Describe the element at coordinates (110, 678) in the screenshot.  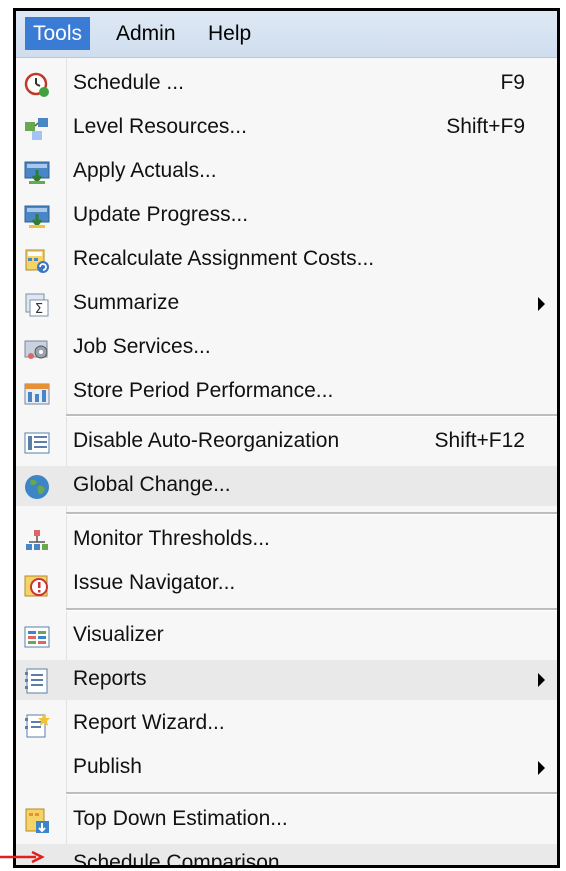
I see `menu-item-label: Reports` at that location.